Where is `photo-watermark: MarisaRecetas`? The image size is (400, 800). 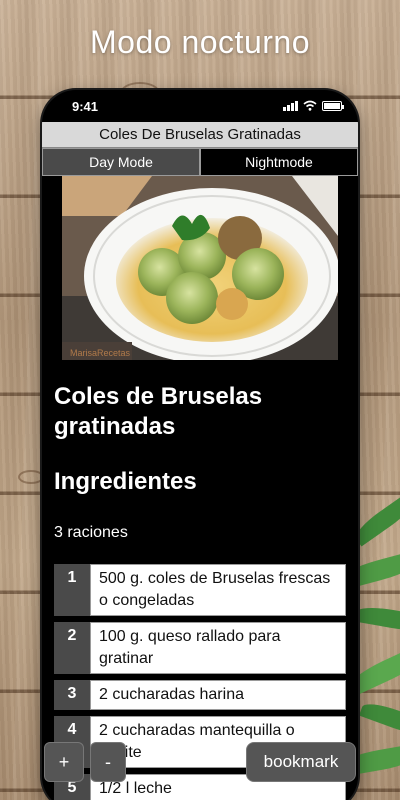 photo-watermark: MarisaRecetas is located at coordinates (100, 353).